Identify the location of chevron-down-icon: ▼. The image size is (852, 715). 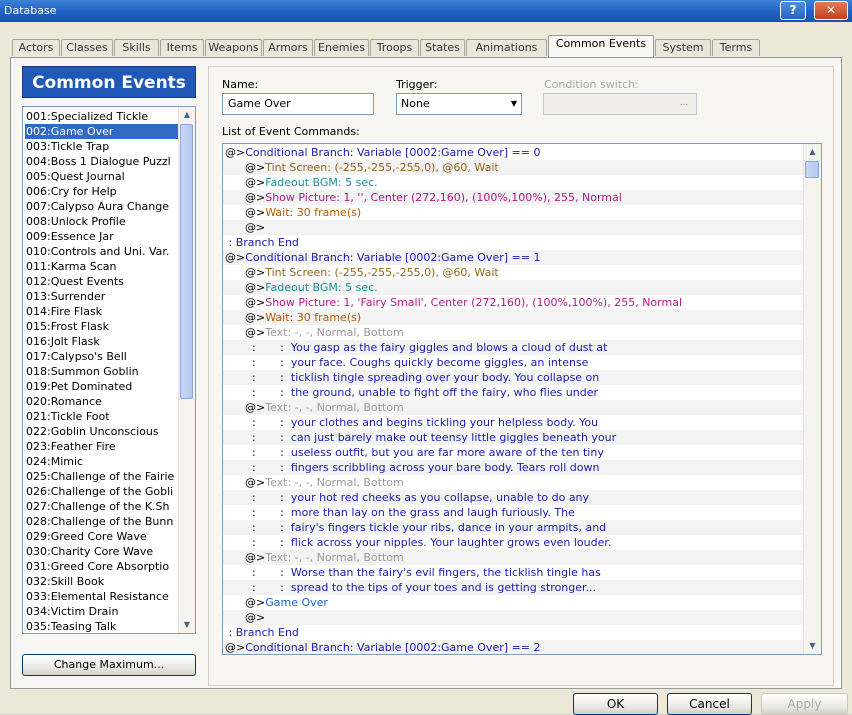
(514, 104).